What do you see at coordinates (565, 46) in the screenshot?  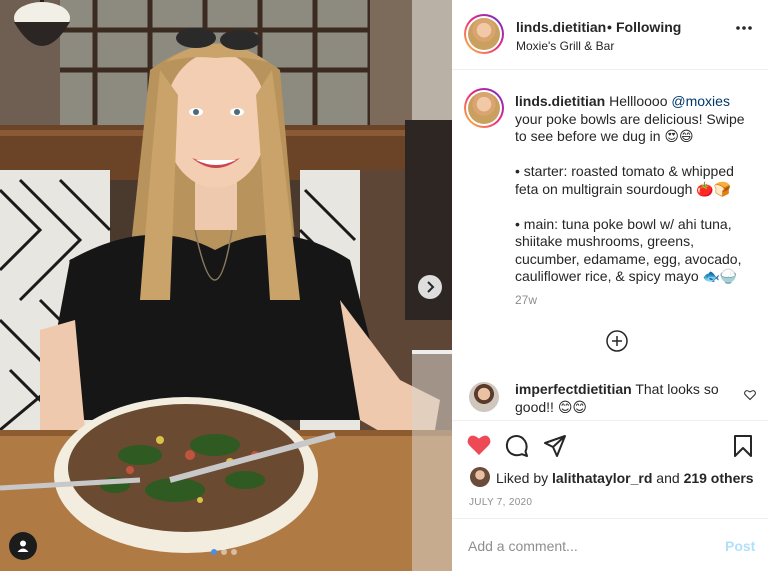 I see `location-link: Moxie's Grill & Bar` at bounding box center [565, 46].